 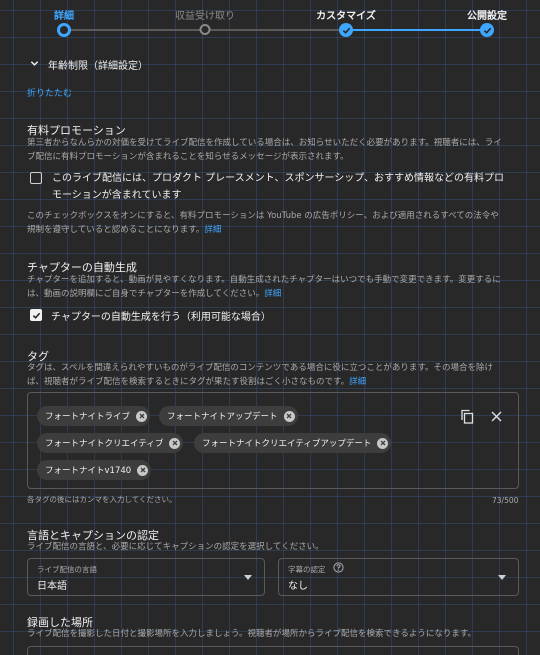 I want to click on step-details-node, so click(x=64, y=30).